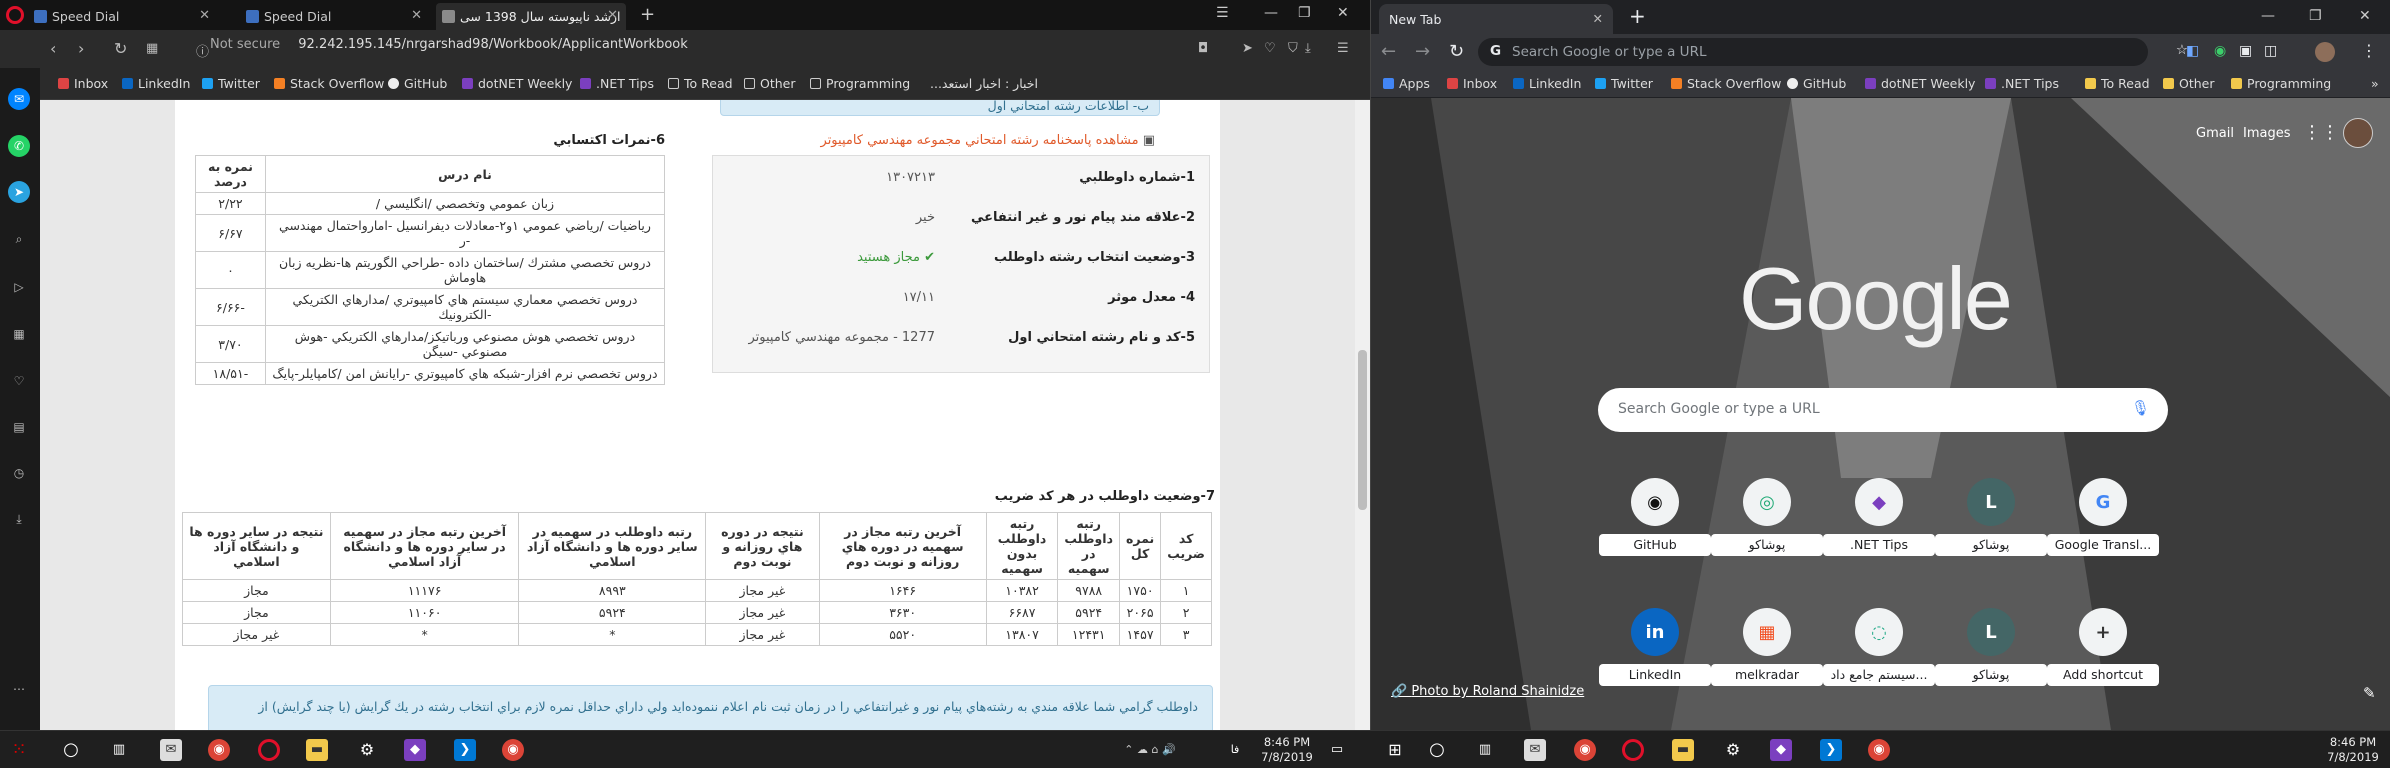  I want to click on extension-icon: ▣, so click(2245, 51).